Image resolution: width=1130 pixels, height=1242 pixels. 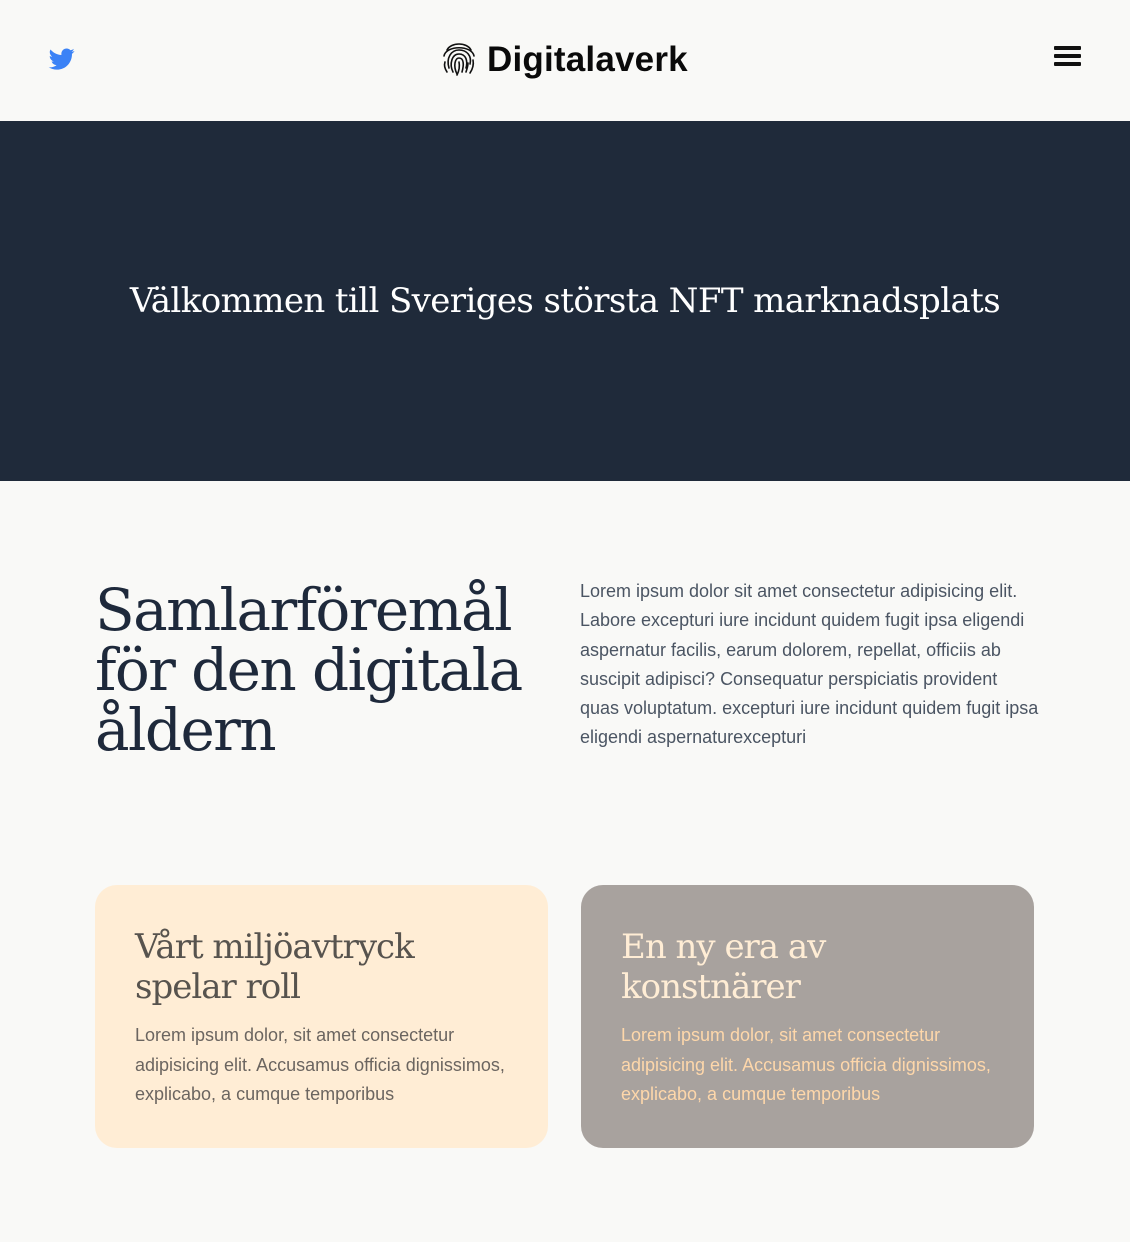 What do you see at coordinates (587, 59) in the screenshot?
I see `brand-name: Digitalaverk` at bounding box center [587, 59].